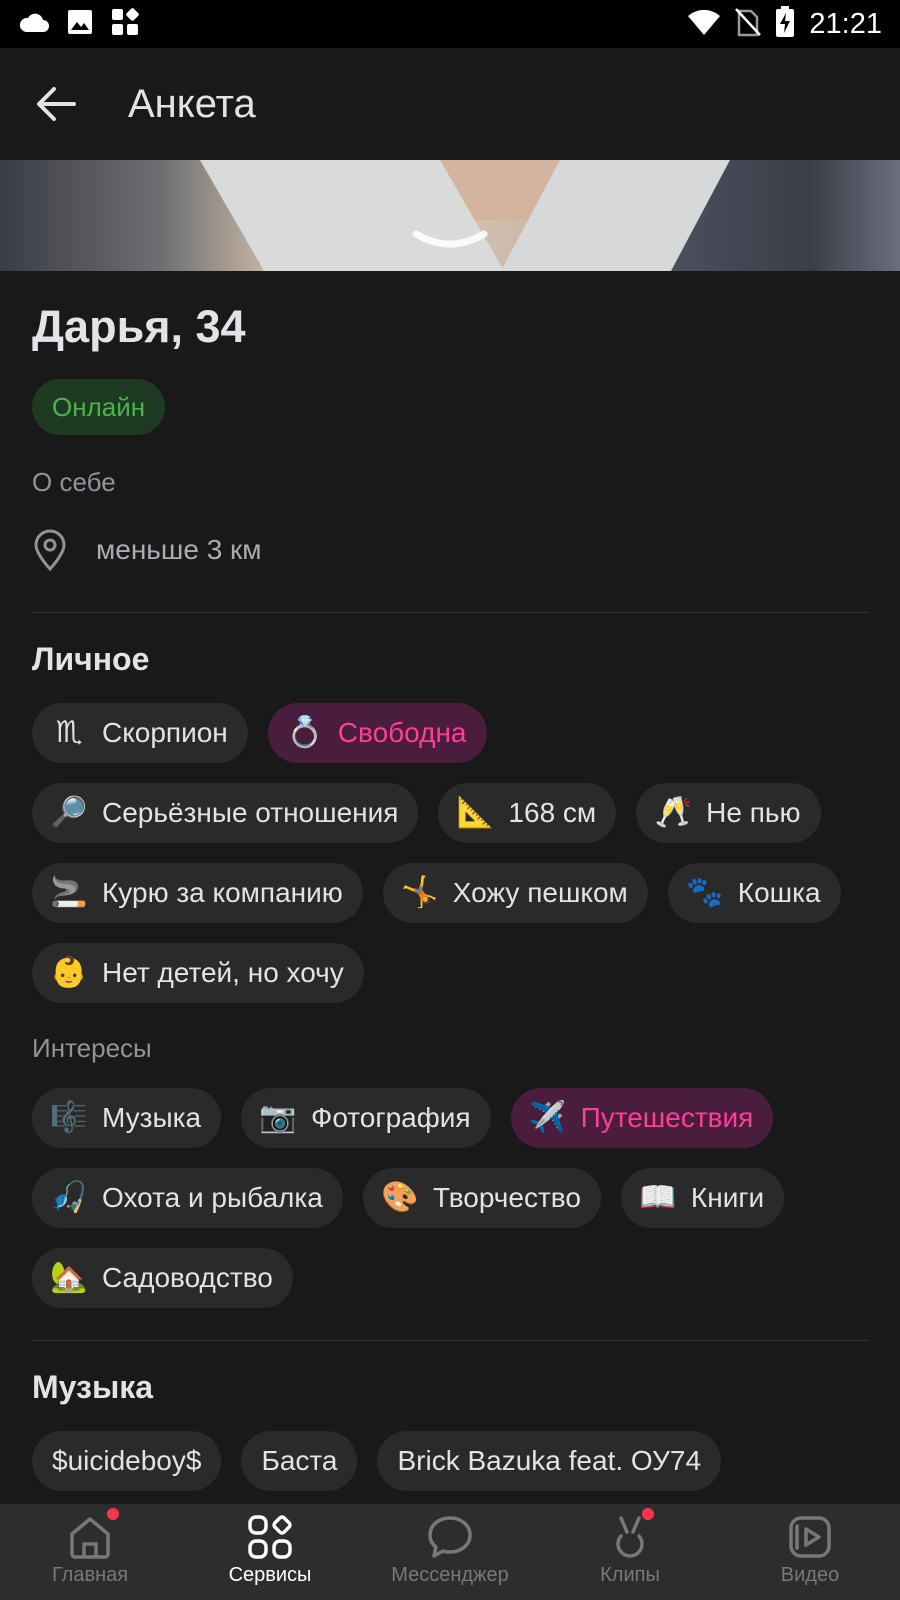 This screenshot has height=1600, width=900. I want to click on clips-icon, so click(630, 1537).